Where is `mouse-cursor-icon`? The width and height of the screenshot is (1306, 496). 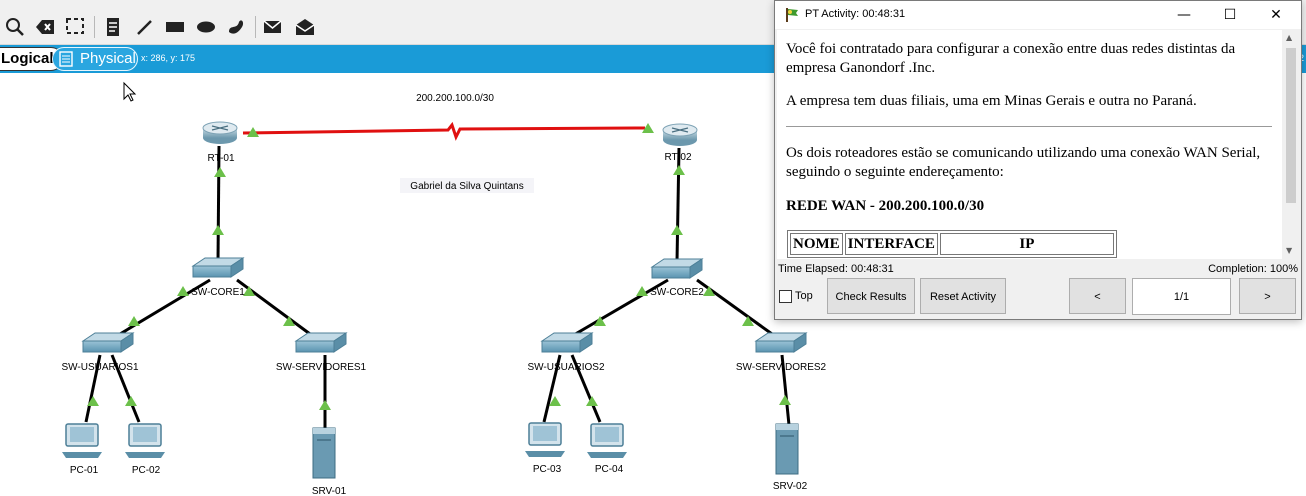
mouse-cursor-icon is located at coordinates (130, 91).